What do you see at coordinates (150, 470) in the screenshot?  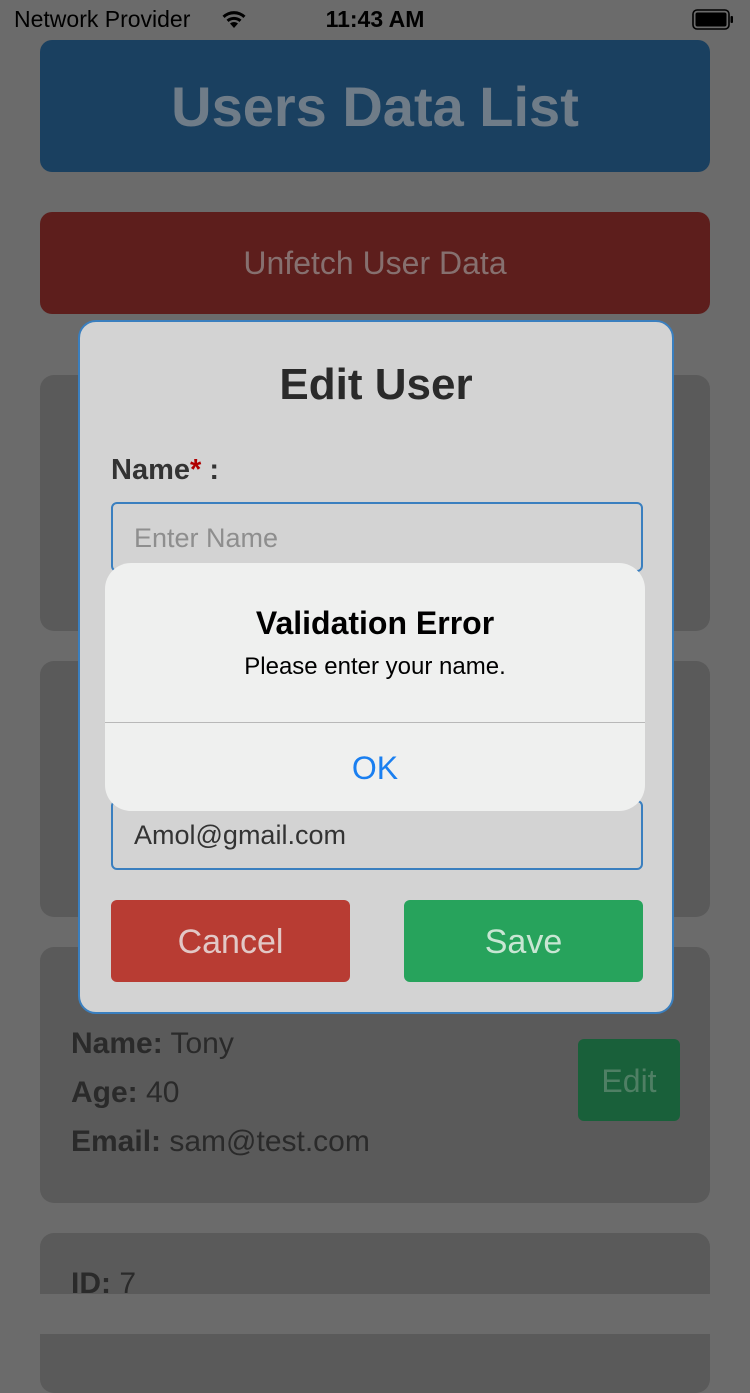 I see `name-label-text: Name` at bounding box center [150, 470].